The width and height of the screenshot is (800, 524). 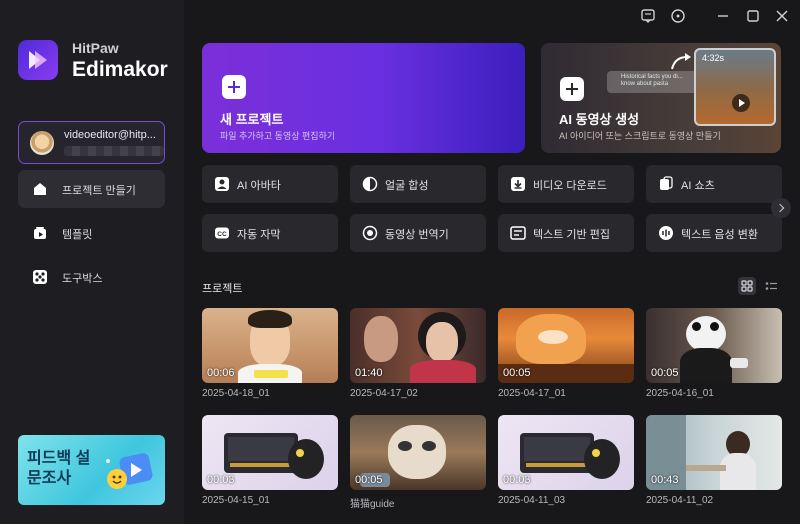 What do you see at coordinates (678, 16) in the screenshot?
I see `info-icon` at bounding box center [678, 16].